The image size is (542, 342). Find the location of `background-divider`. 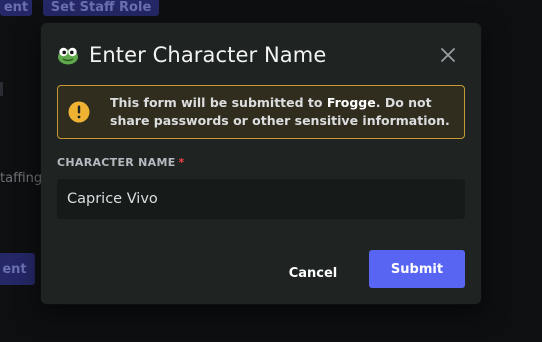

background-divider is located at coordinates (1, 89).